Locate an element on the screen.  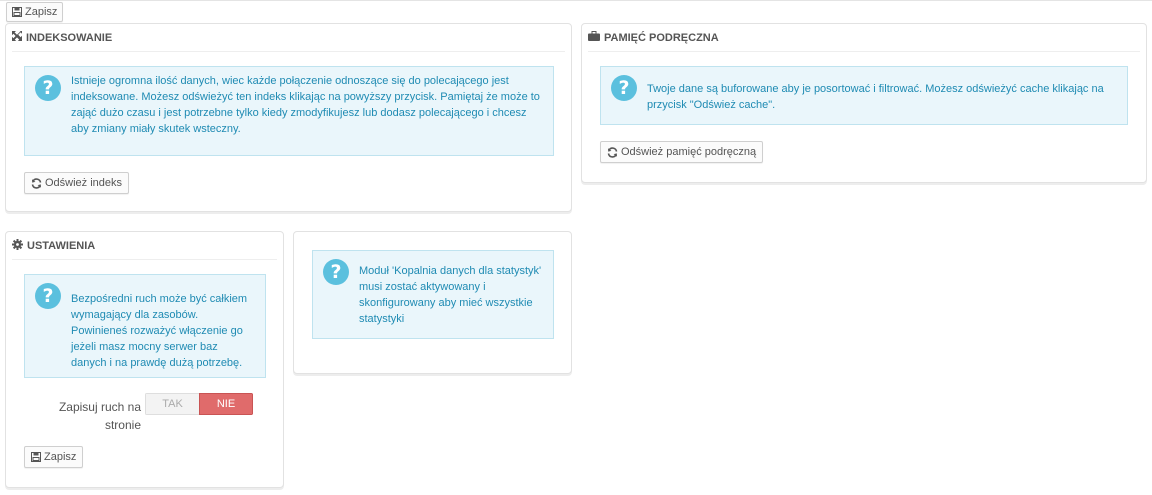
refresh-cache-button: Odśwież pamięć podręczną is located at coordinates (682, 152).